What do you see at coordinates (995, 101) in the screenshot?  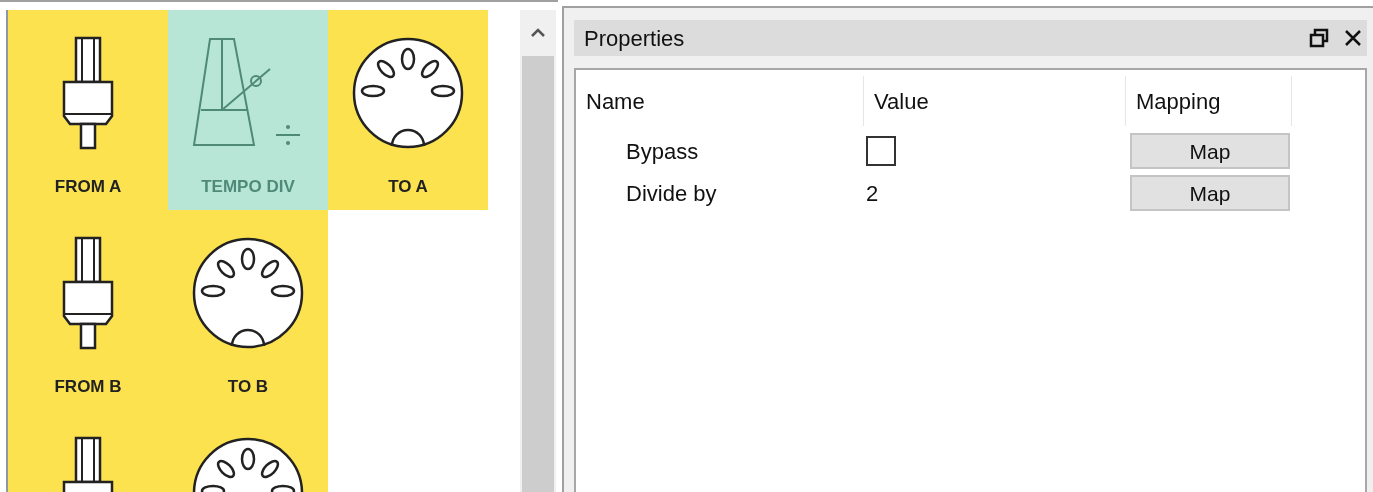 I see `column-header: Value` at bounding box center [995, 101].